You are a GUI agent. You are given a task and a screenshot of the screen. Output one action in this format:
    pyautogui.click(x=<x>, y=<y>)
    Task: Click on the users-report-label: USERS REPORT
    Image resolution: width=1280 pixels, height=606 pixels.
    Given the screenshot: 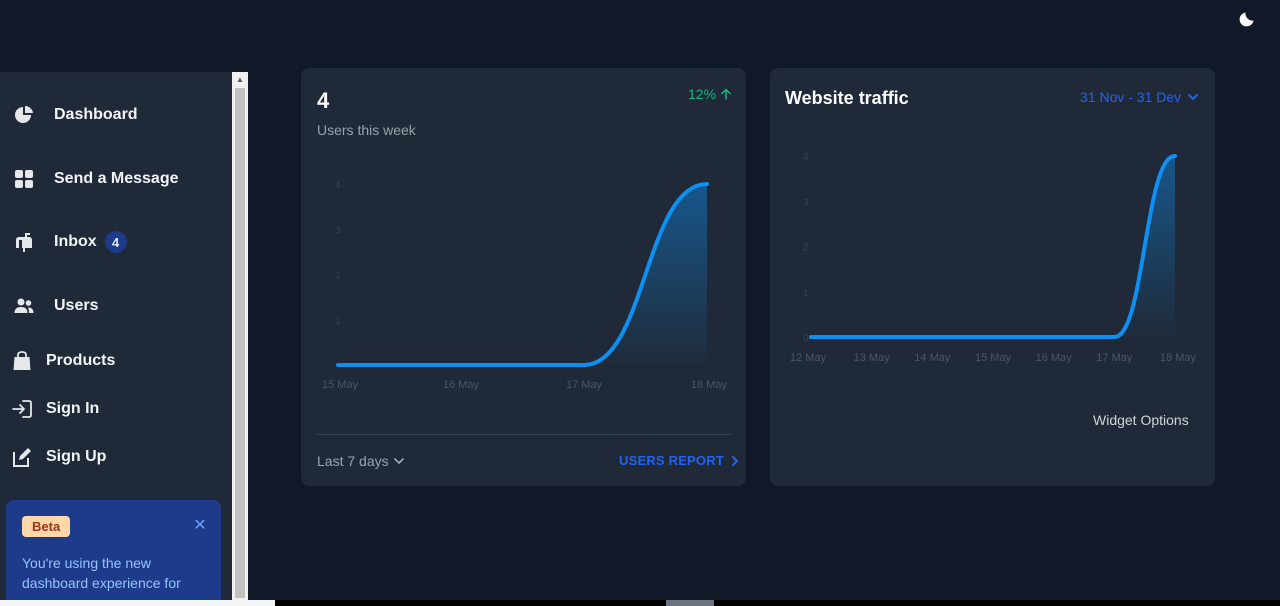 What is the action you would take?
    pyautogui.click(x=671, y=460)
    